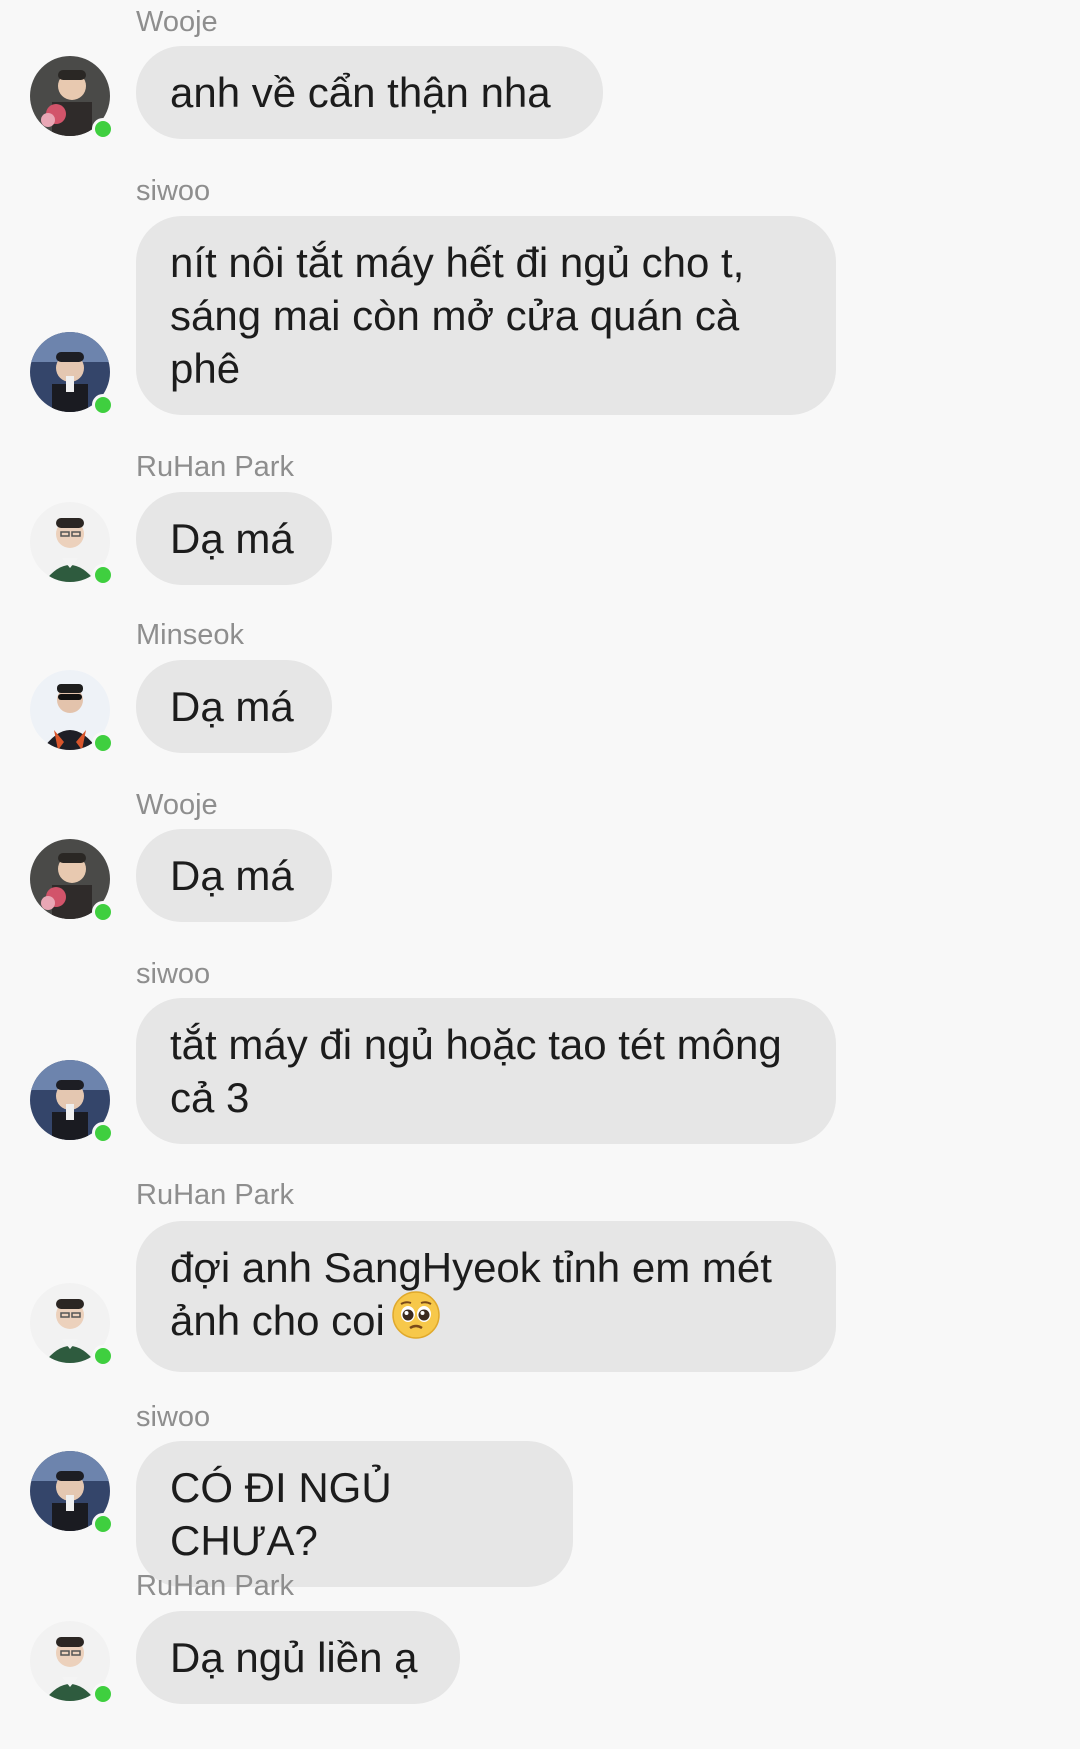 This screenshot has height=1749, width=1080. I want to click on sender-name: Minseok, so click(190, 635).